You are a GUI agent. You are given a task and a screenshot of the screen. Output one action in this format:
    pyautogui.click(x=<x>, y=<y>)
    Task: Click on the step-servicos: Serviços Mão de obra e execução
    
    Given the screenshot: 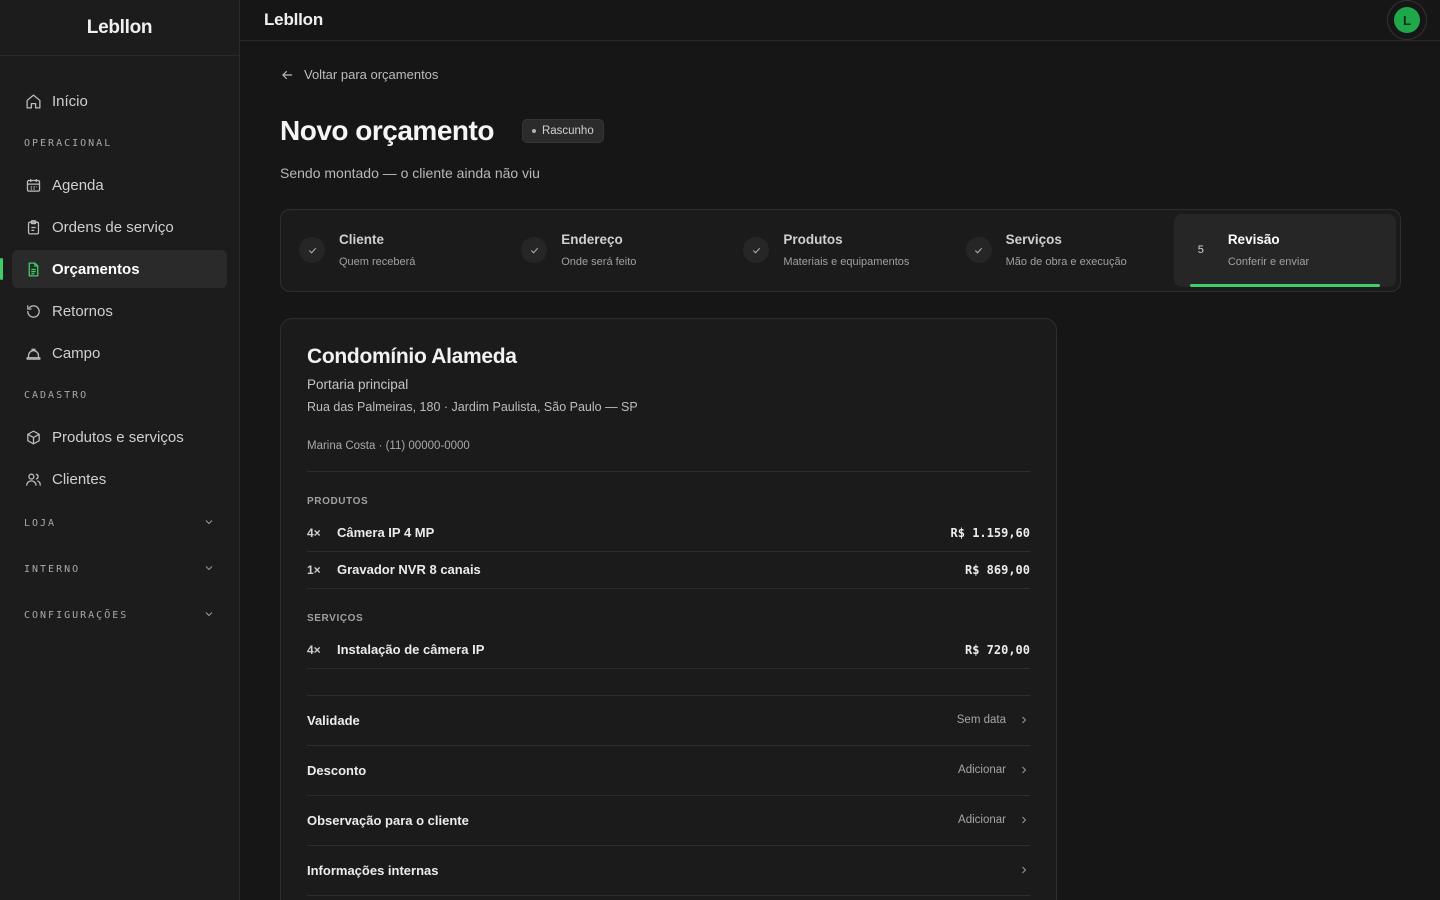 What is the action you would take?
    pyautogui.click(x=1063, y=250)
    